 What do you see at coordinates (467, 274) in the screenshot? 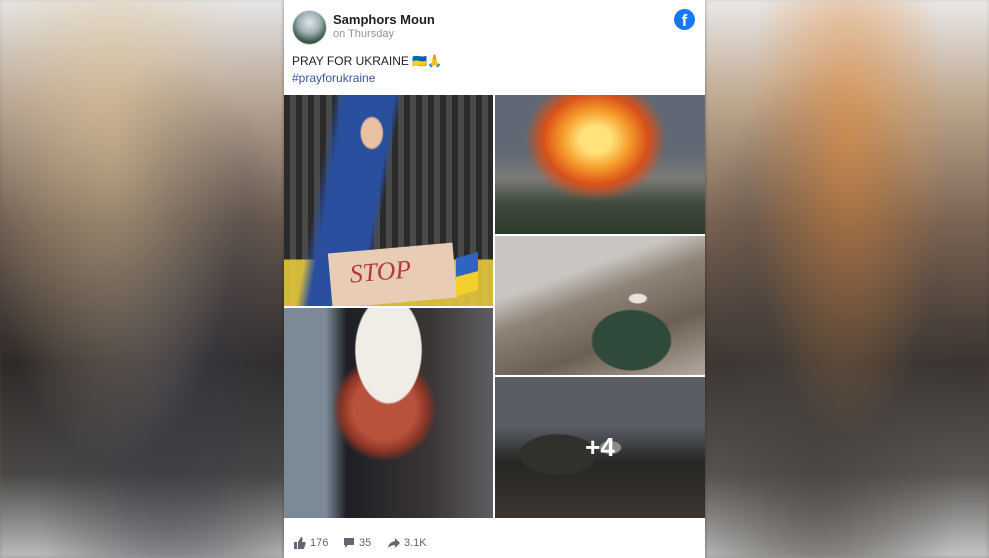
I see `ukraine-flag` at bounding box center [467, 274].